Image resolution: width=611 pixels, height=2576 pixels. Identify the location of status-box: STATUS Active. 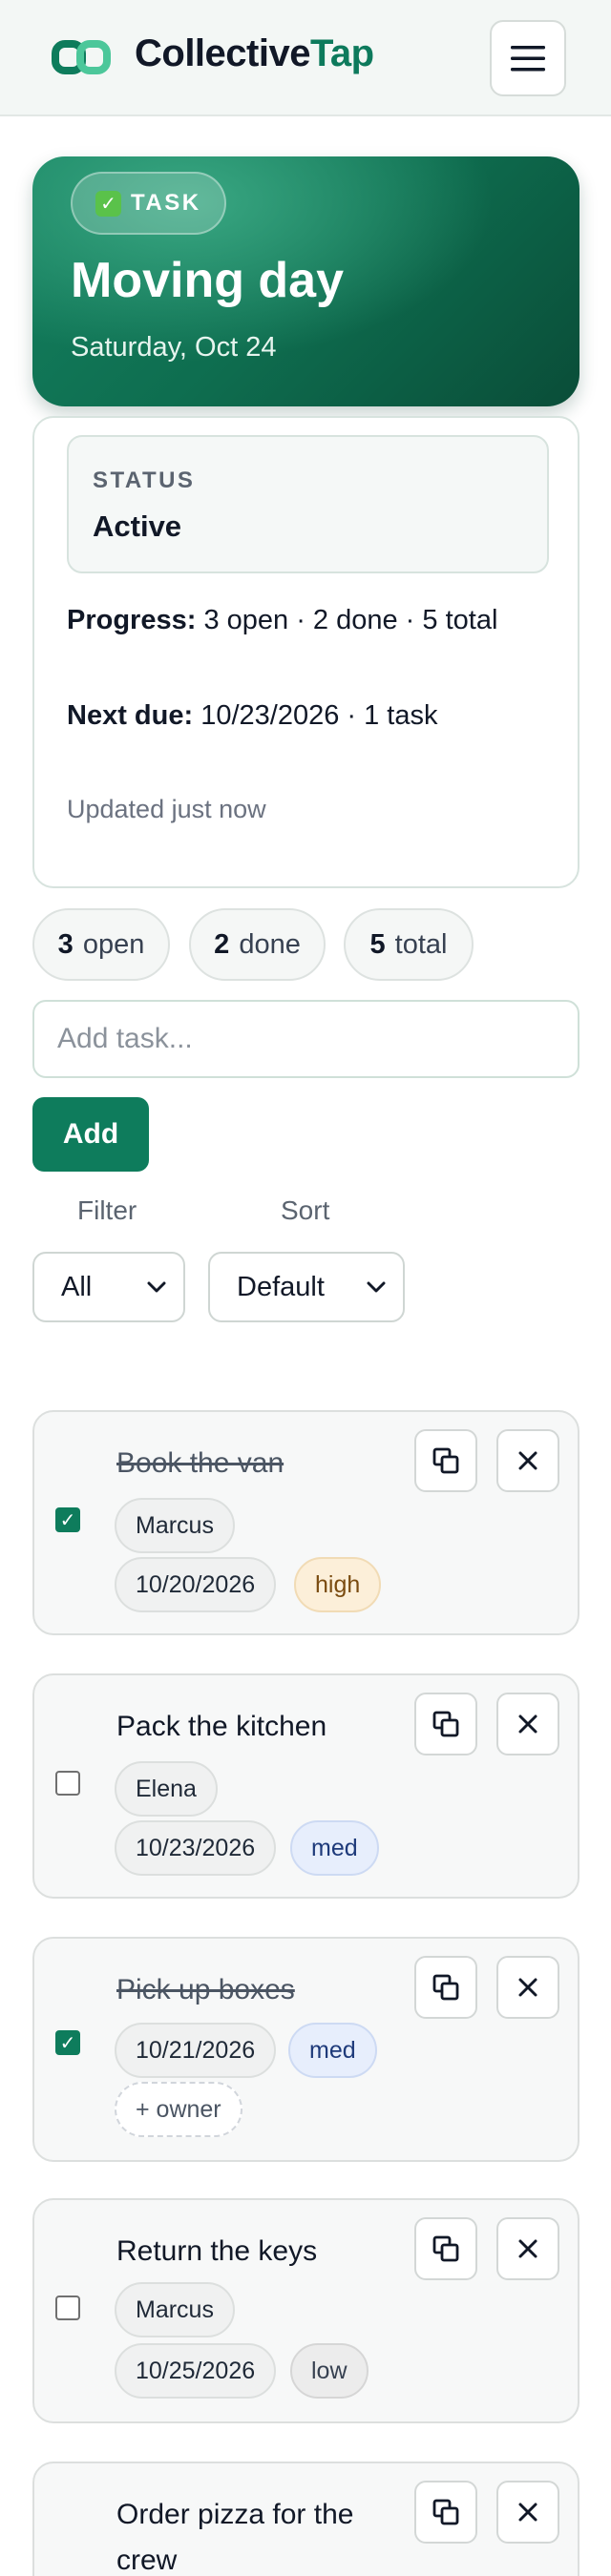
(308, 504).